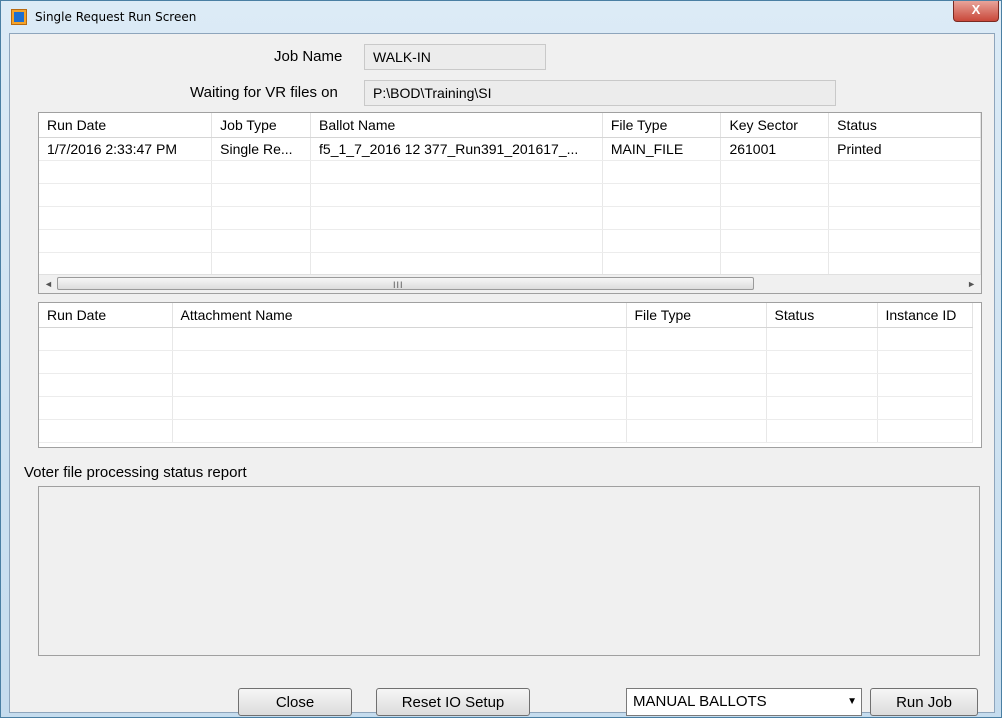 The image size is (1002, 718). What do you see at coordinates (904, 125) in the screenshot?
I see `runs-col-status: Status` at bounding box center [904, 125].